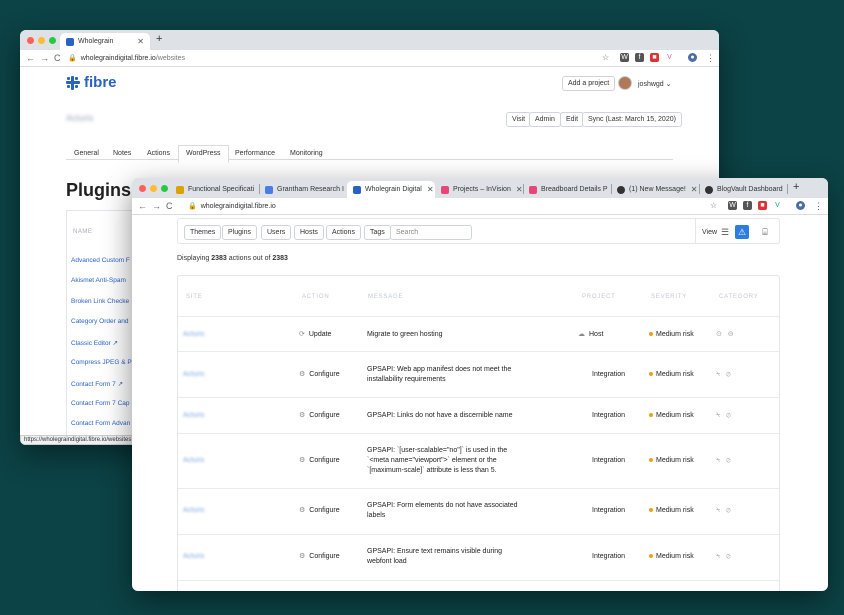 The width and height of the screenshot is (844, 615). I want to click on column-header-site: SITE, so click(194, 297).